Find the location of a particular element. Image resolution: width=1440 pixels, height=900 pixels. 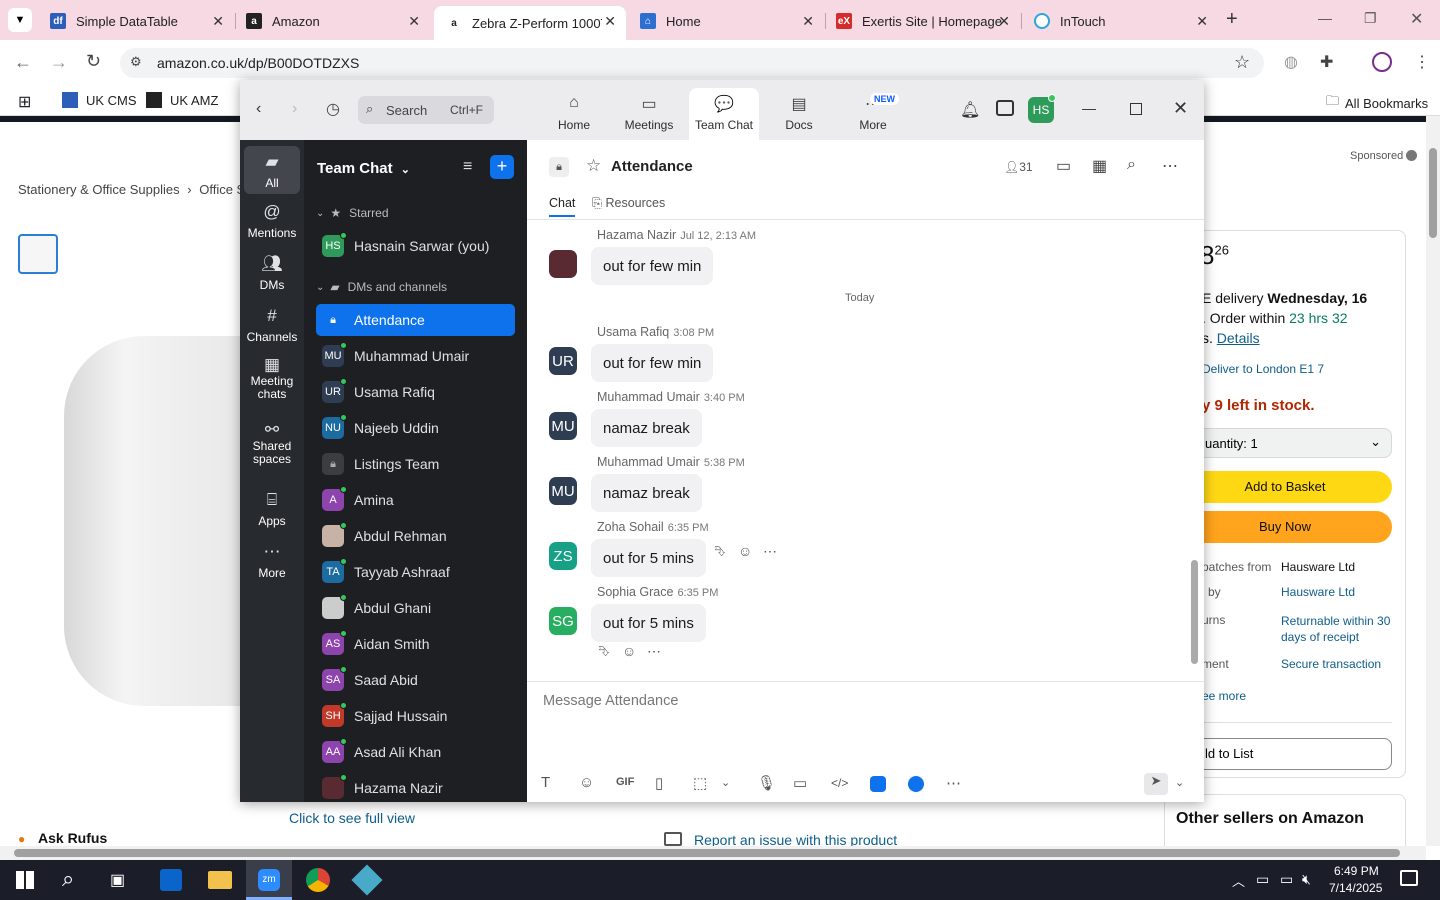

section-starred: ⌄ ★ Starred is located at coordinates (415, 213).